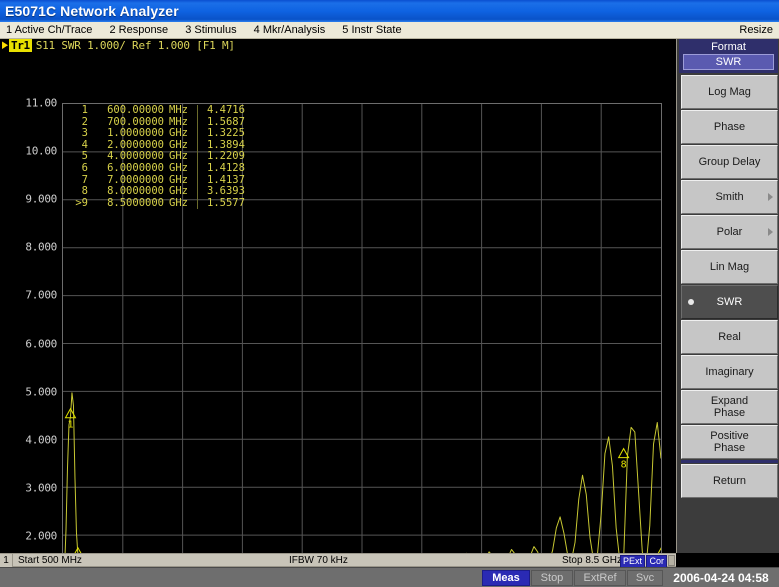 Image resolution: width=779 pixels, height=587 pixels. What do you see at coordinates (47, 560) in the screenshot?
I see `start-frequency: Start 500 MHz` at bounding box center [47, 560].